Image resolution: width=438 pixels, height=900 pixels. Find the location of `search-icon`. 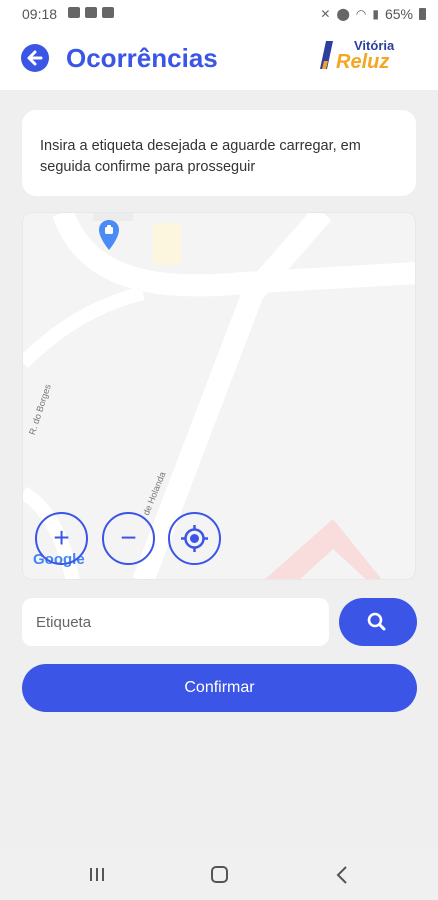

search-icon is located at coordinates (376, 621).